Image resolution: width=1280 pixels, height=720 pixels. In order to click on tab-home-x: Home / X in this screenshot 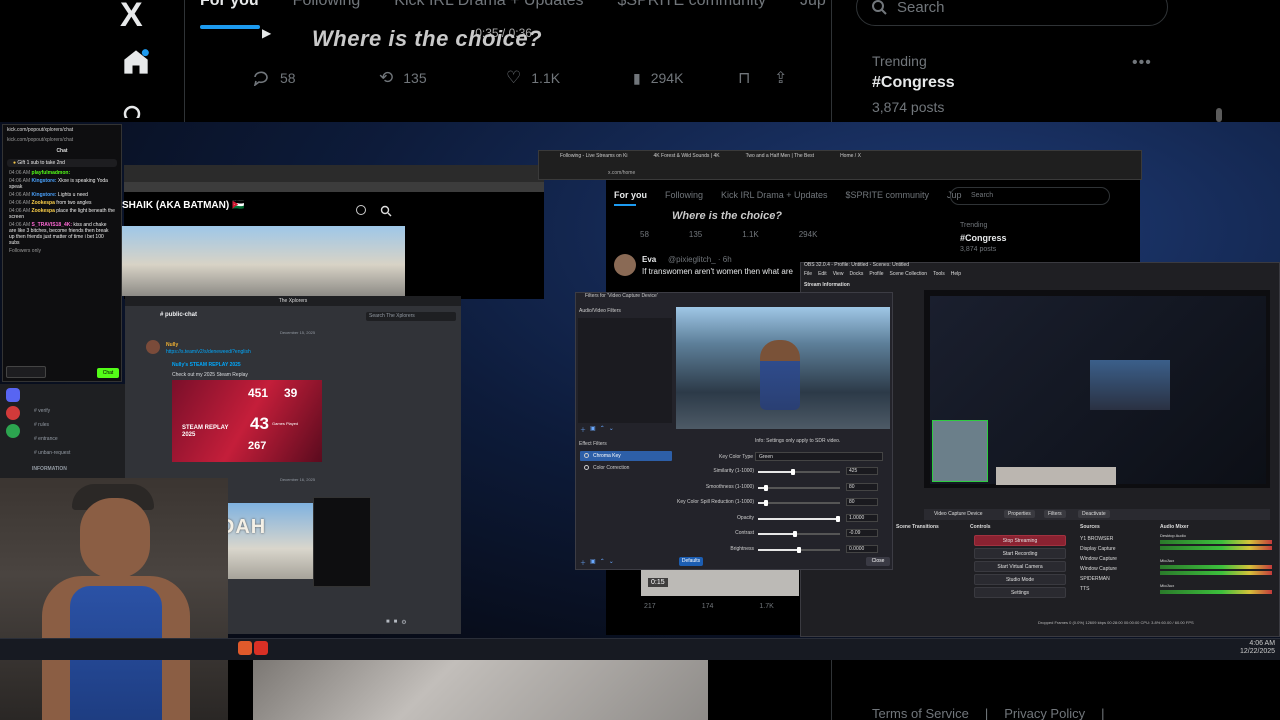, I will do `click(850, 156)`.